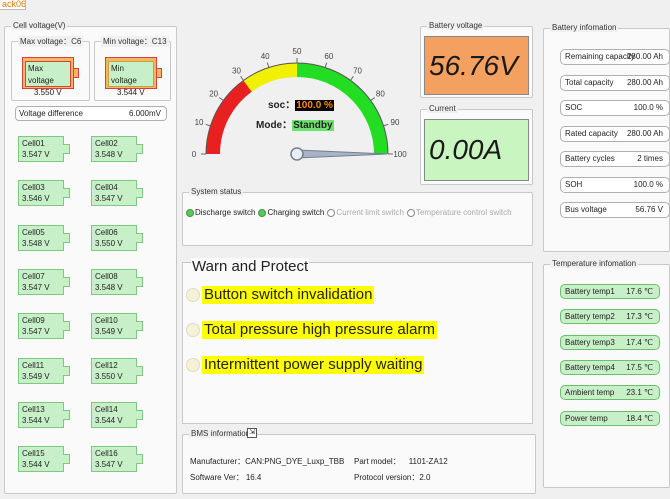 This screenshot has width=670, height=499. I want to click on voltage-difference-label: Voltage difference, so click(51, 113).